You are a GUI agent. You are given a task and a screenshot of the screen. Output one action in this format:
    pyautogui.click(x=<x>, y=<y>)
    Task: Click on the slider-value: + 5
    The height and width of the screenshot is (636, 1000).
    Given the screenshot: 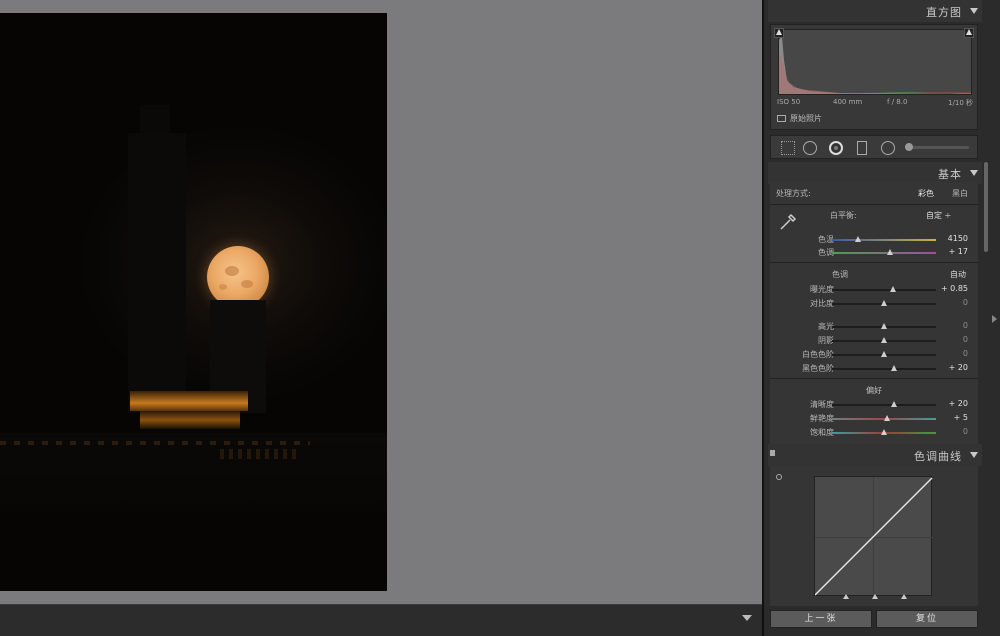 What is the action you would take?
    pyautogui.click(x=961, y=417)
    